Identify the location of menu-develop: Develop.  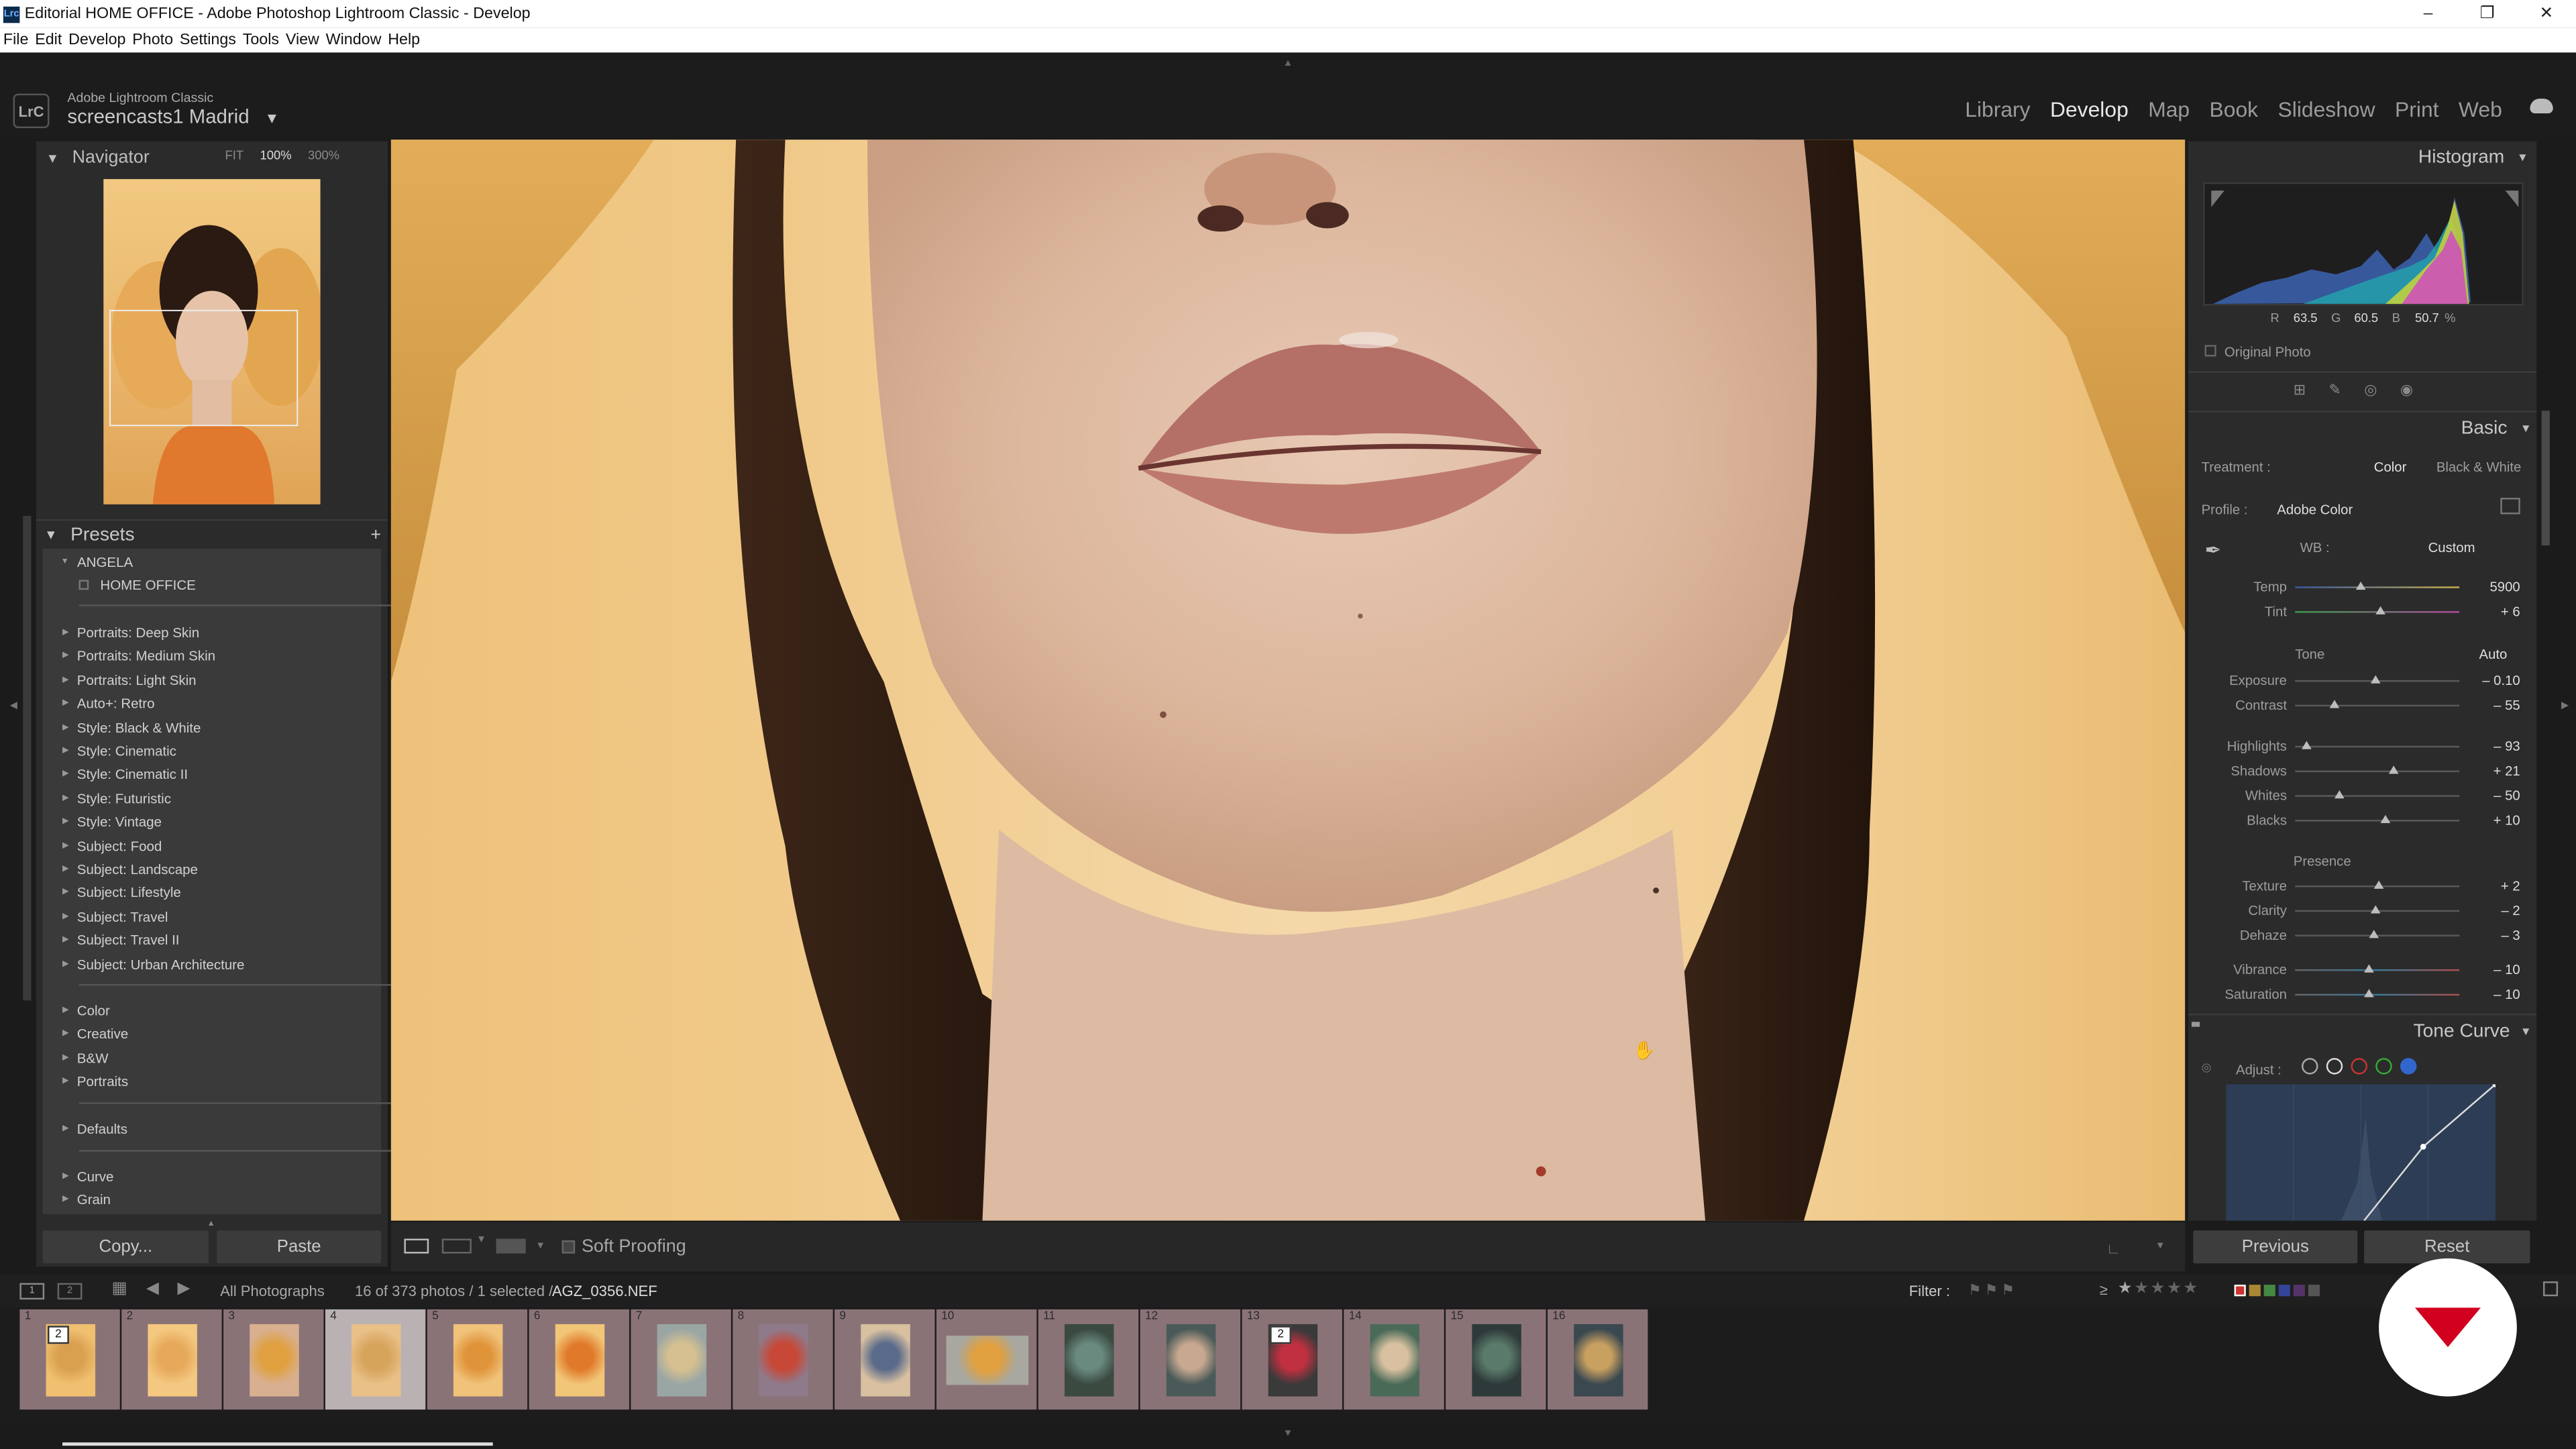
(96, 41).